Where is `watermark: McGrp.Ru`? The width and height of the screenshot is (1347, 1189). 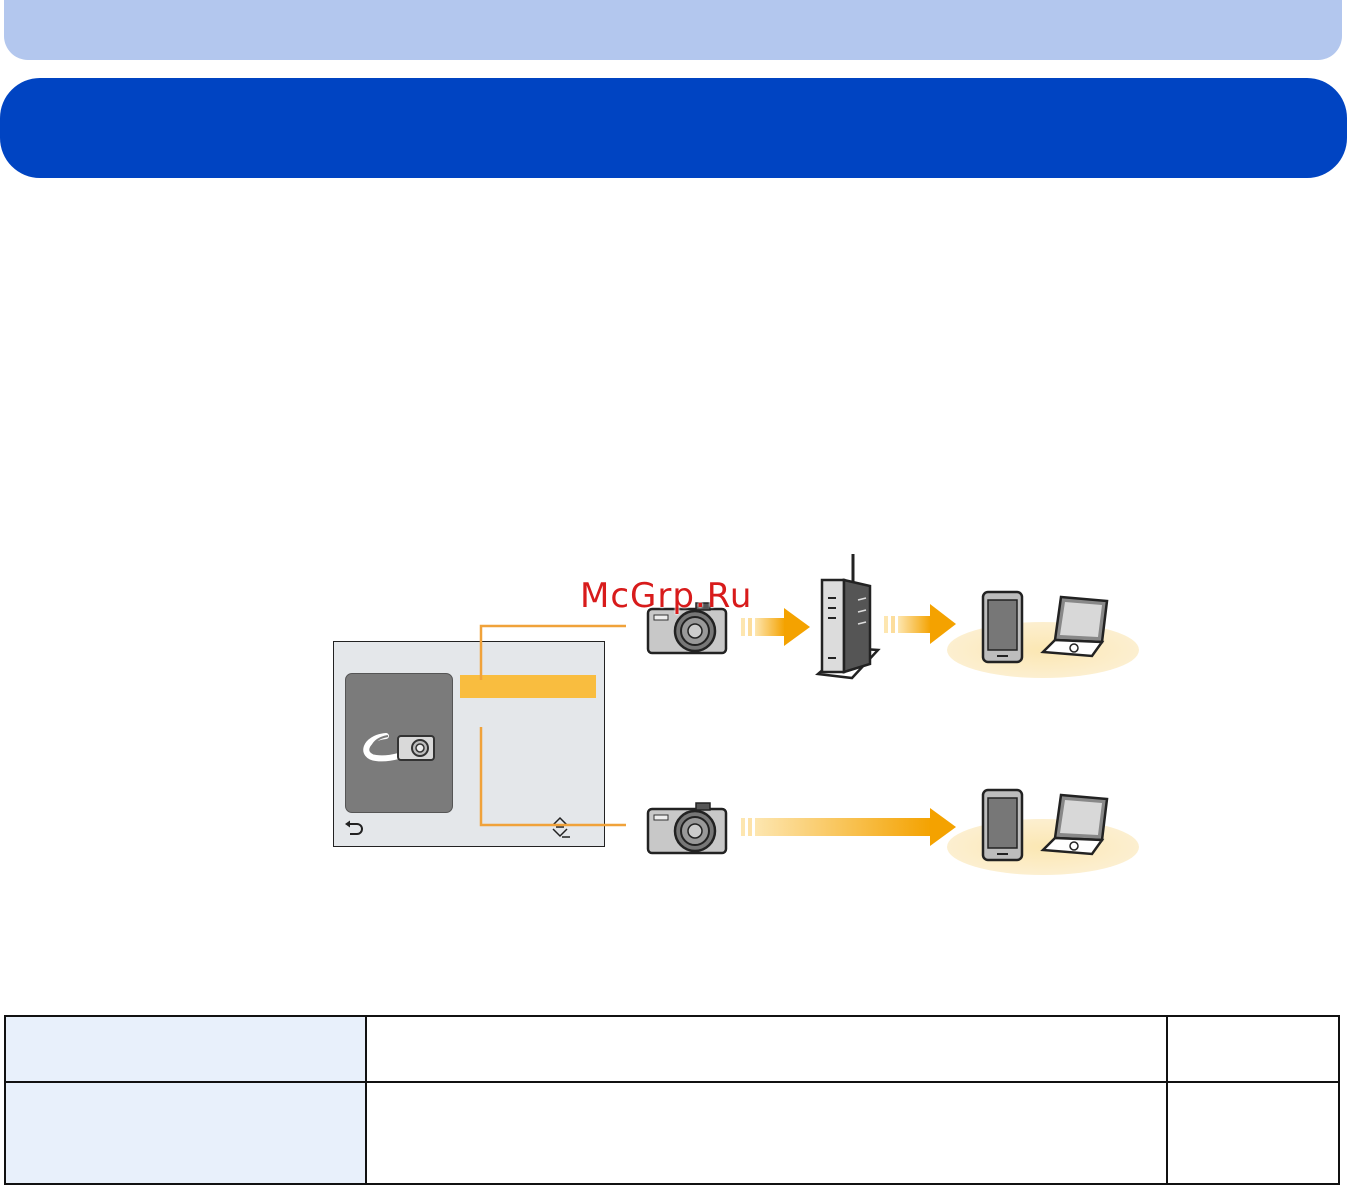 watermark: McGrp.Ru is located at coordinates (666, 596).